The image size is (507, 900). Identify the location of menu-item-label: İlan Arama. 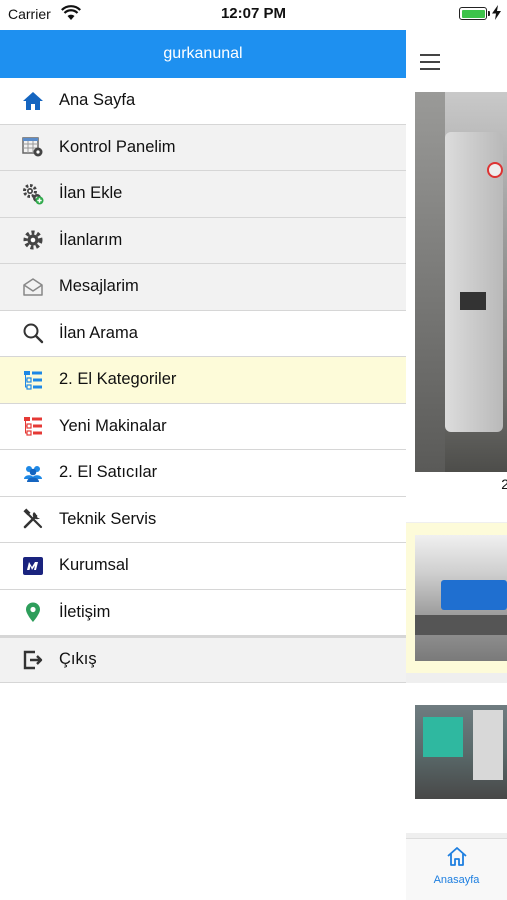
(98, 332).